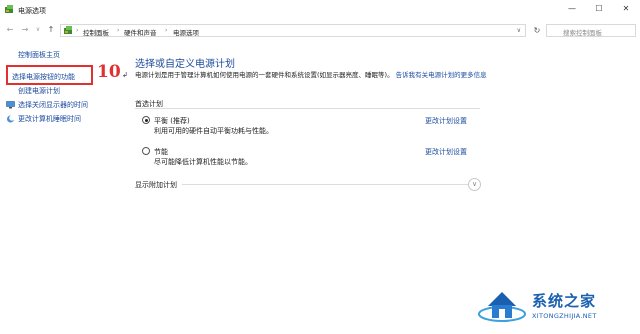 The image size is (640, 334). What do you see at coordinates (25, 30) in the screenshot?
I see `forward-button: →` at bounding box center [25, 30].